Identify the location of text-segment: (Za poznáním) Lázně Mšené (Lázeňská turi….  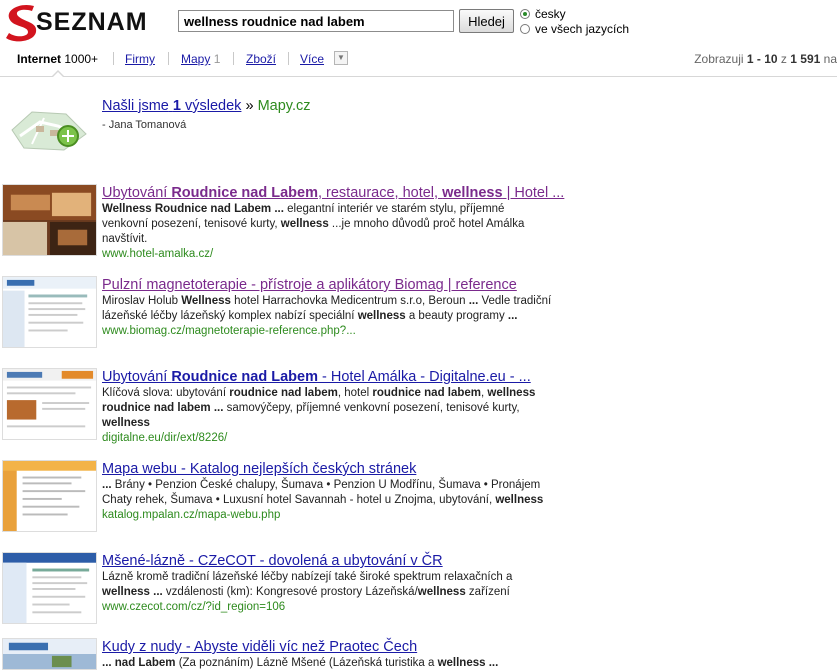
(306, 663).